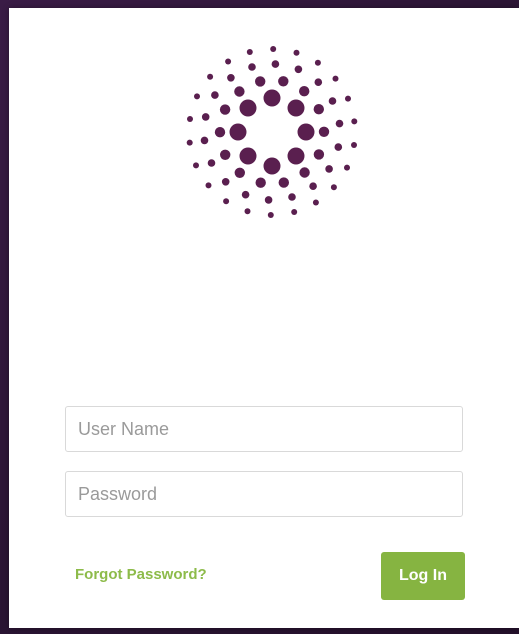 The height and width of the screenshot is (634, 519). Describe the element at coordinates (272, 132) in the screenshot. I see `dot-sunburst-logo-icon` at that location.